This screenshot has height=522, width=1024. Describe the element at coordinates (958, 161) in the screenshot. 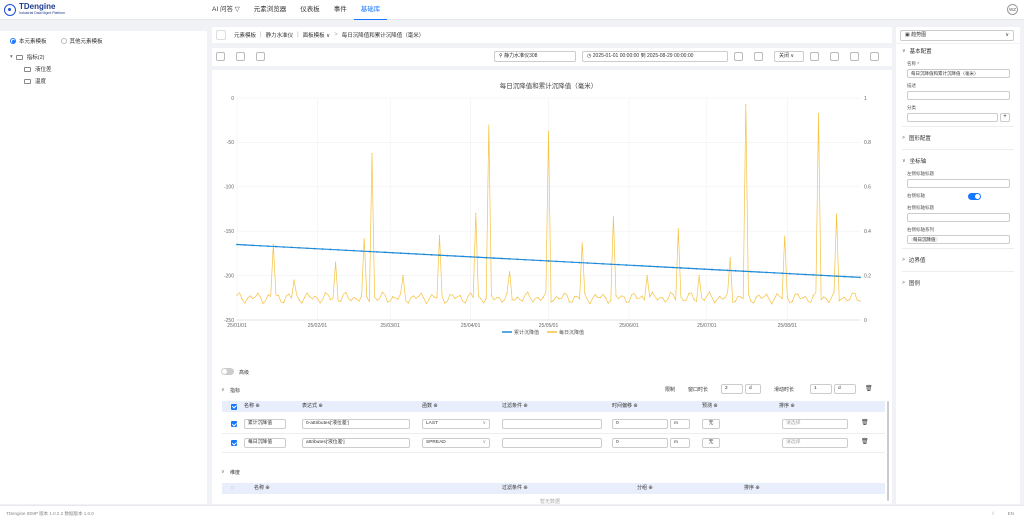

I see `section-axis: ∨ 坐标轴` at that location.